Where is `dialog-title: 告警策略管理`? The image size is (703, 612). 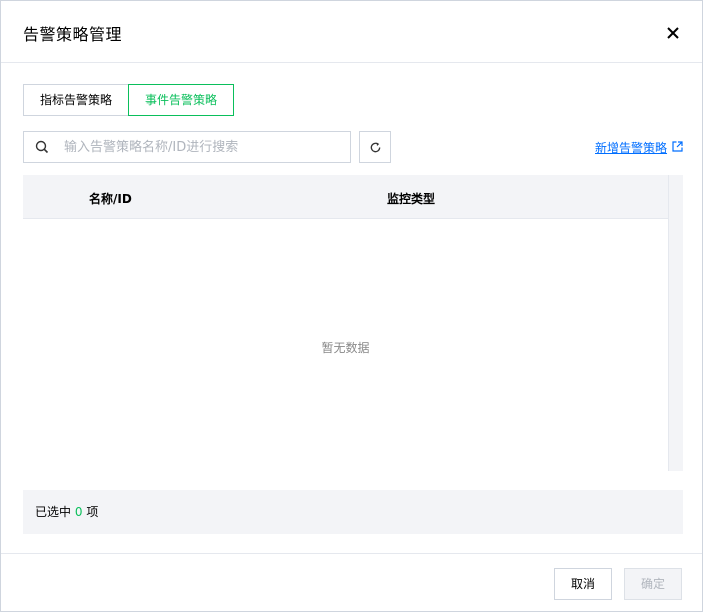
dialog-title: 告警策略管理 is located at coordinates (73, 34).